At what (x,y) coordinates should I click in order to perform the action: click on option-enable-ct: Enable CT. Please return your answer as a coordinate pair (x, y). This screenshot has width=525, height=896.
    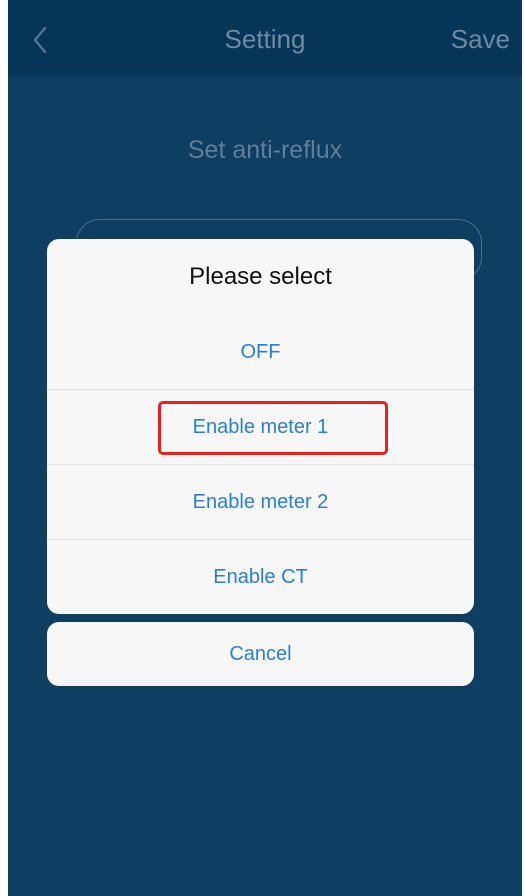
    Looking at the image, I should click on (260, 576).